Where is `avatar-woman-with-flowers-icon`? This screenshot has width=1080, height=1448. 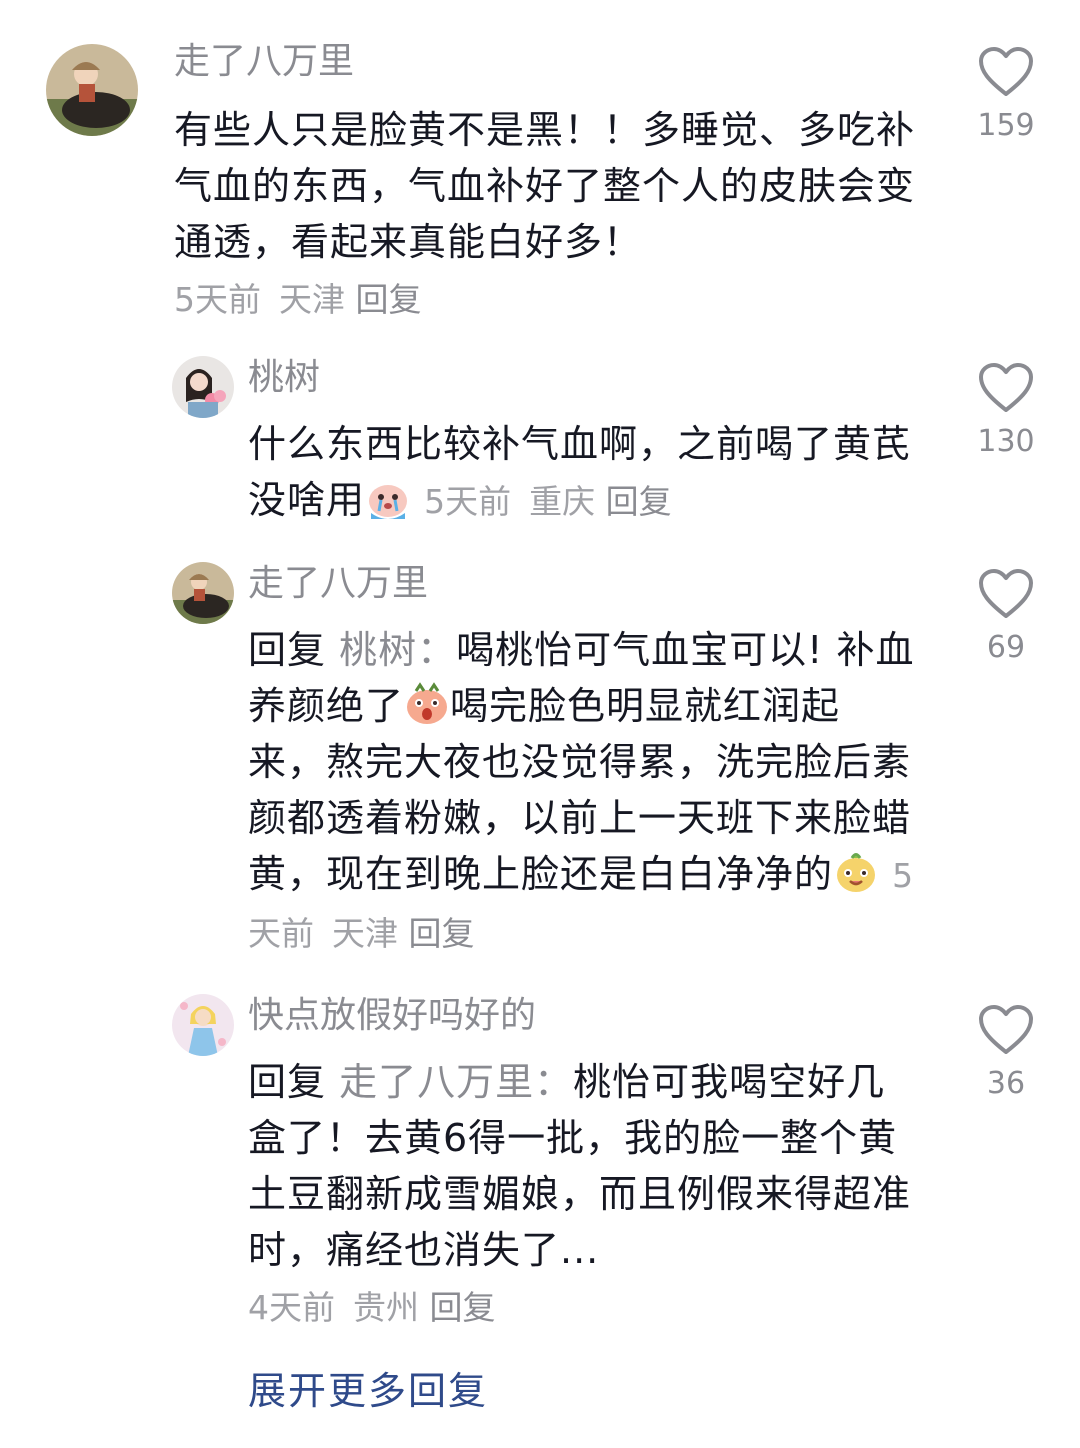
avatar-woman-with-flowers-icon is located at coordinates (203, 387).